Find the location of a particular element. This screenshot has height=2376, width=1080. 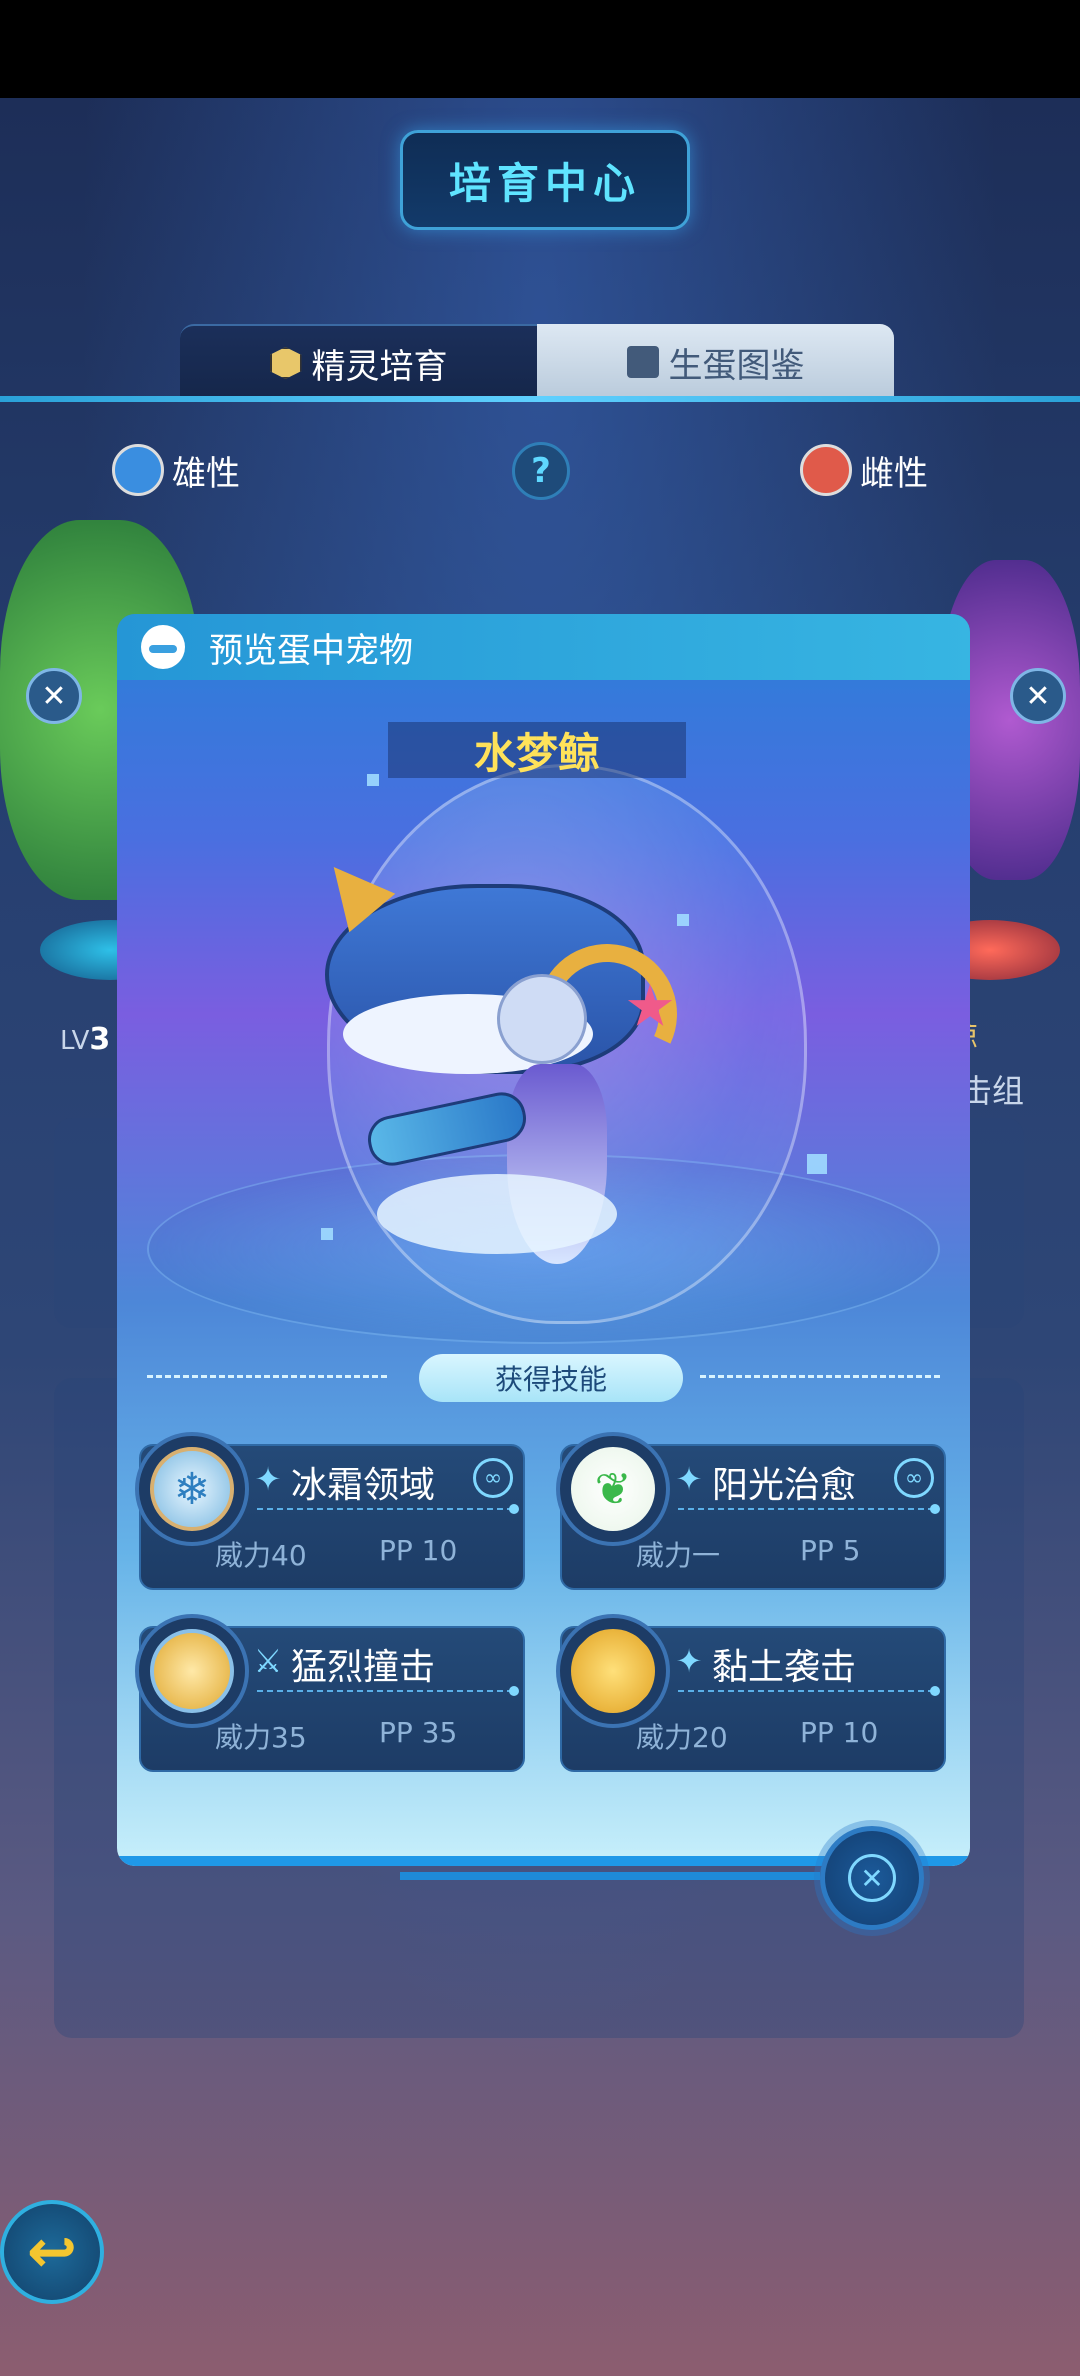

sword-icon: ⚔ is located at coordinates (268, 1661).